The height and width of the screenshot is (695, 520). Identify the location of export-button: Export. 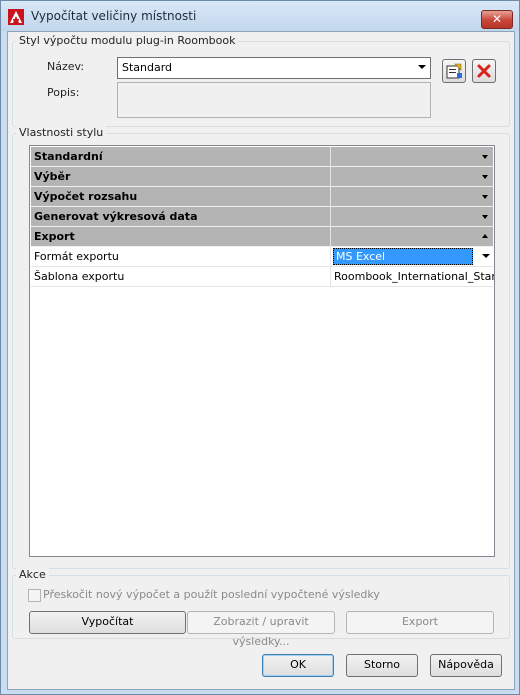
(420, 622).